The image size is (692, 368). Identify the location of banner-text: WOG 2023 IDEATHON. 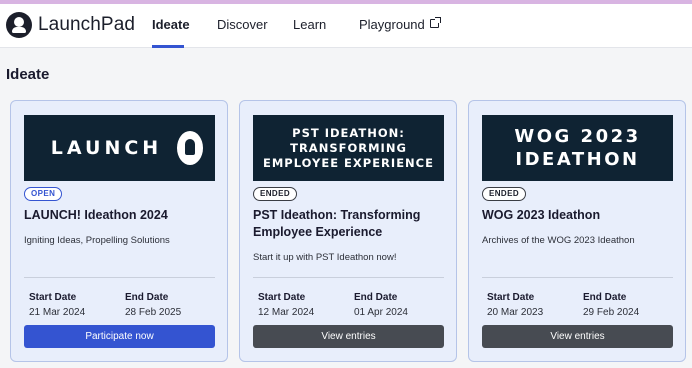
(577, 148).